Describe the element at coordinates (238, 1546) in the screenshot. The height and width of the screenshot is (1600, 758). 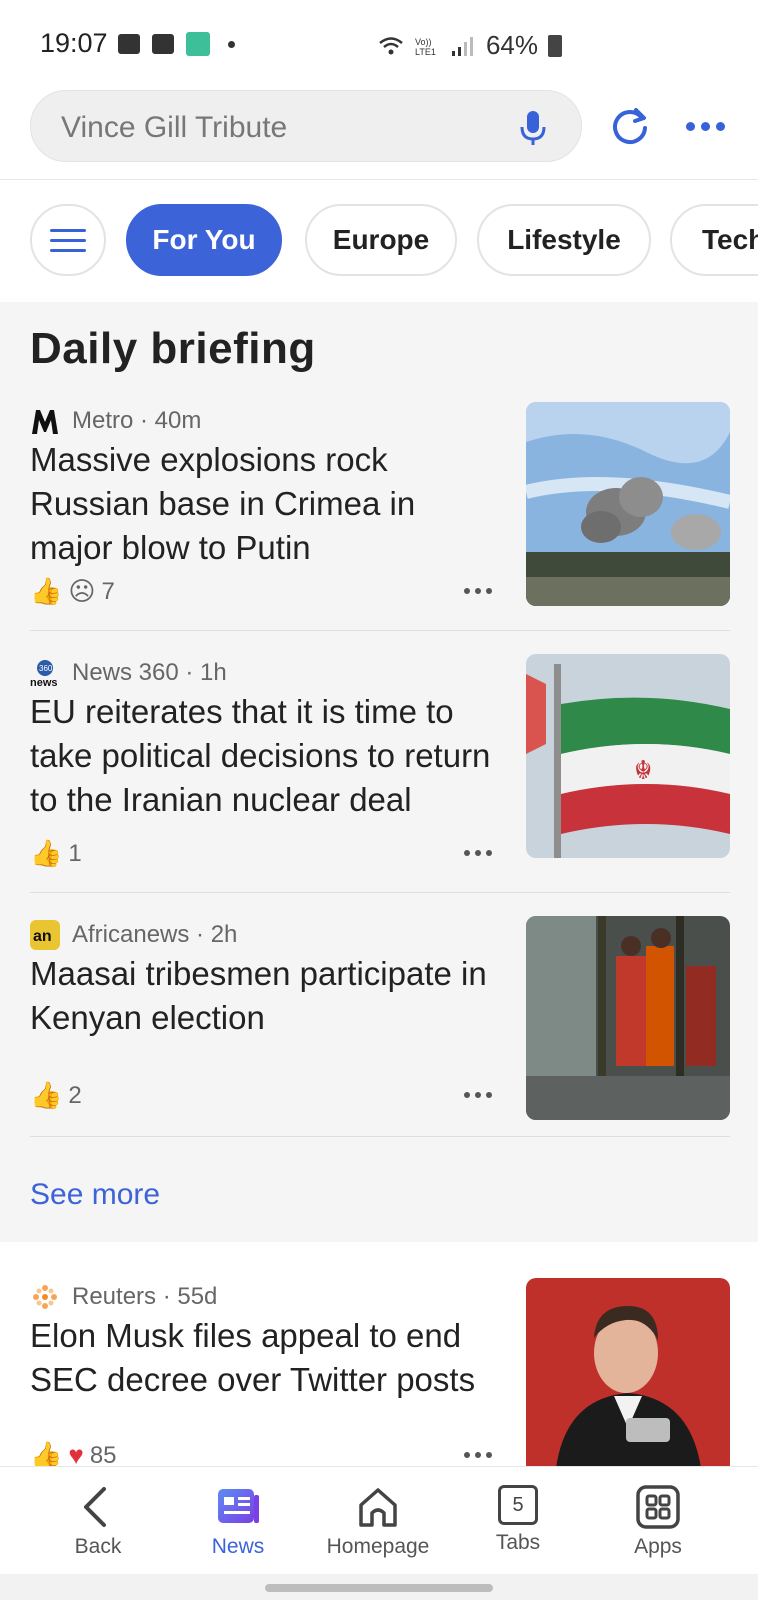
I see `nav-label: News` at that location.